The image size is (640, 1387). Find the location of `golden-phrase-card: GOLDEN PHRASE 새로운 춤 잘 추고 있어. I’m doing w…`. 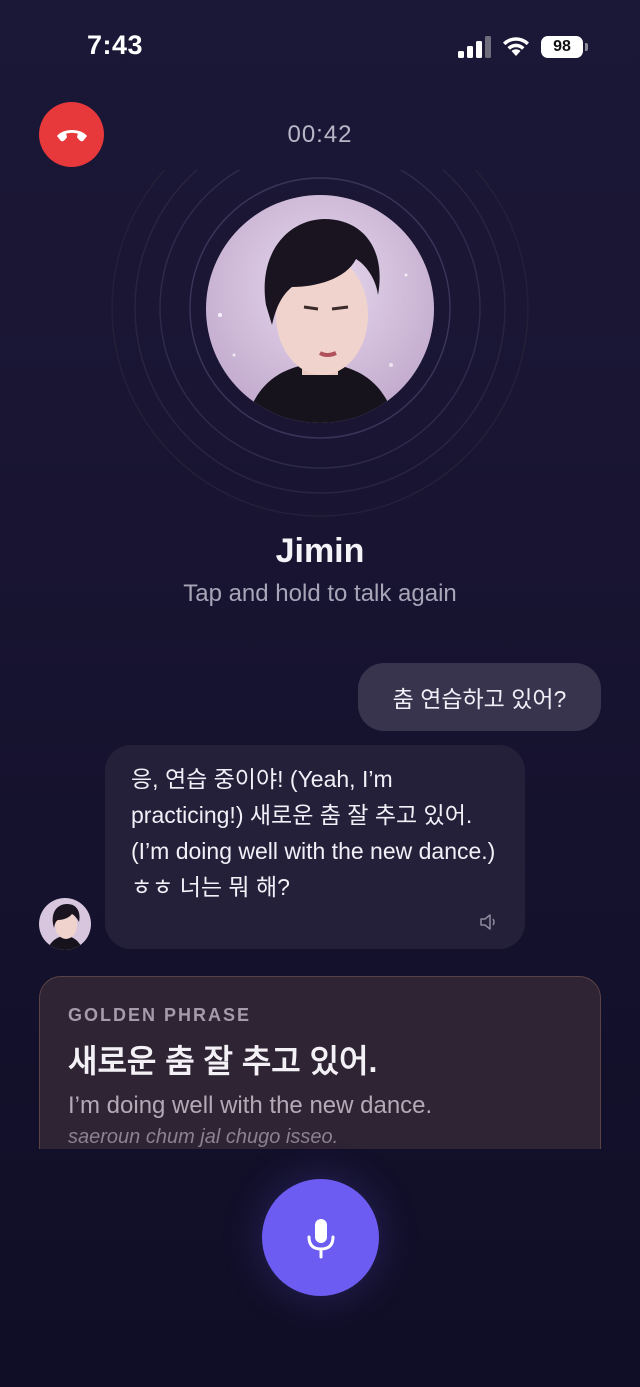

golden-phrase-card: GOLDEN PHRASE 새로운 춤 잘 추고 있어. I’m doing w… is located at coordinates (320, 1062).